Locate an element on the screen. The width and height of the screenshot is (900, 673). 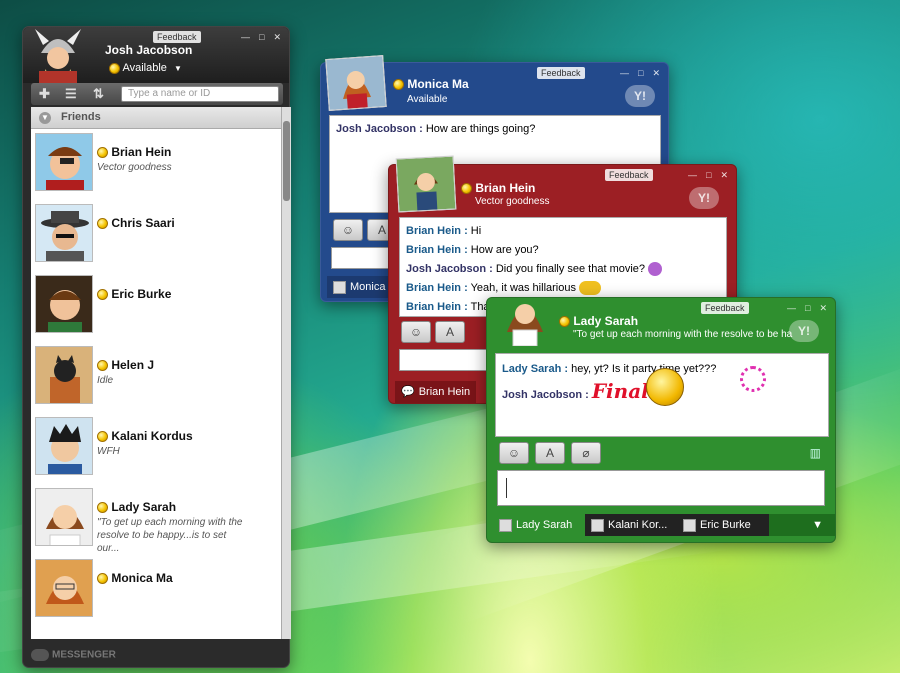
tab-monica: Monica is located at coordinates (359, 287).